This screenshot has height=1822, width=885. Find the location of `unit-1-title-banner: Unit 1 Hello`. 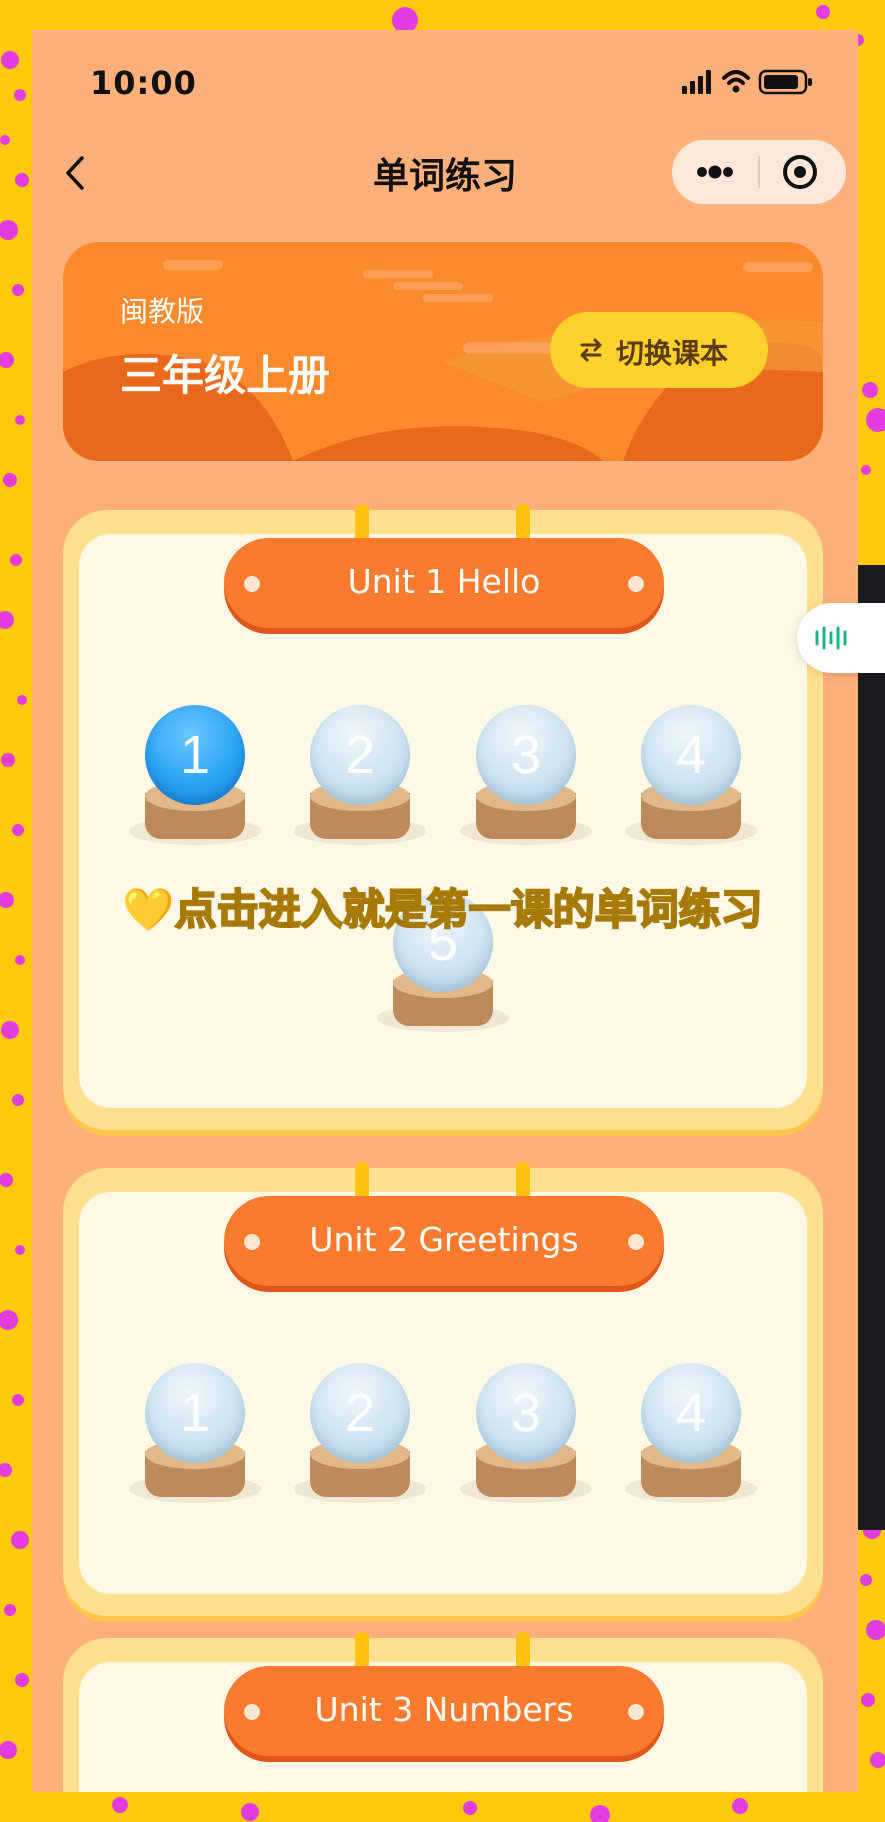

unit-1-title-banner: Unit 1 Hello is located at coordinates (444, 583).